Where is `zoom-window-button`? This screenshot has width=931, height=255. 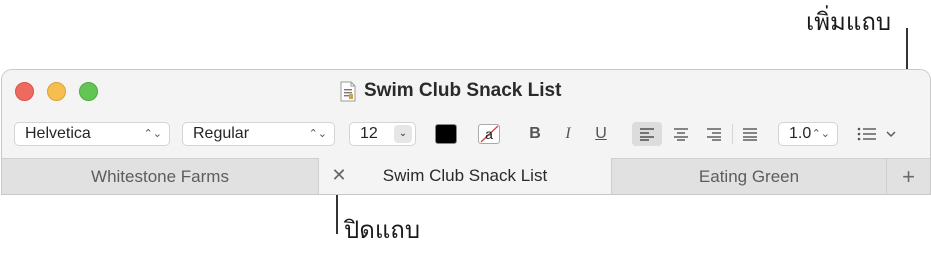 zoom-window-button is located at coordinates (88, 91).